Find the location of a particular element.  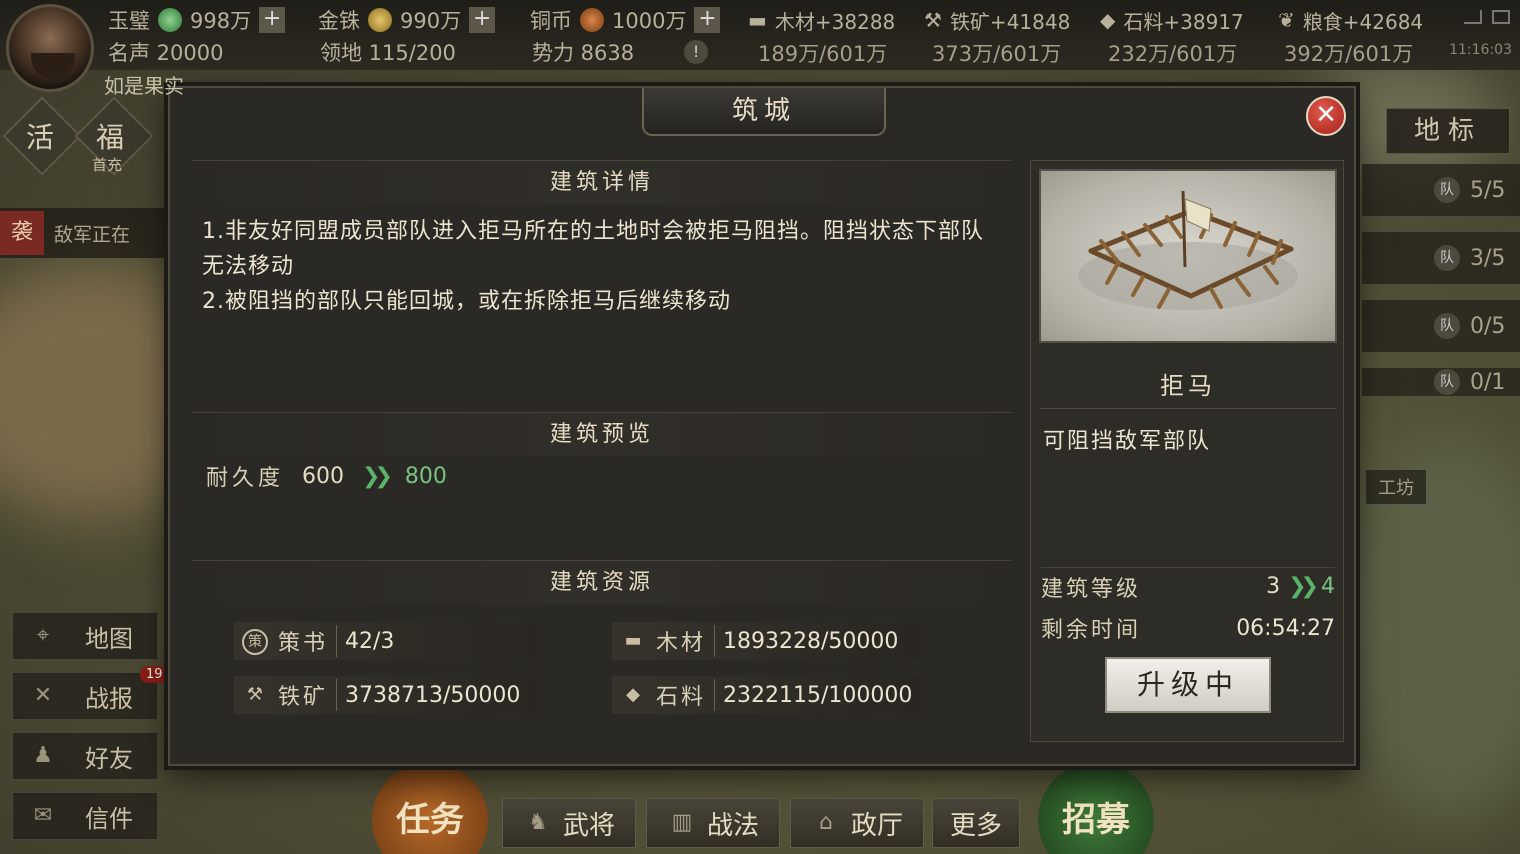

grain-rate-text: 粮食+42684 is located at coordinates (1363, 21).